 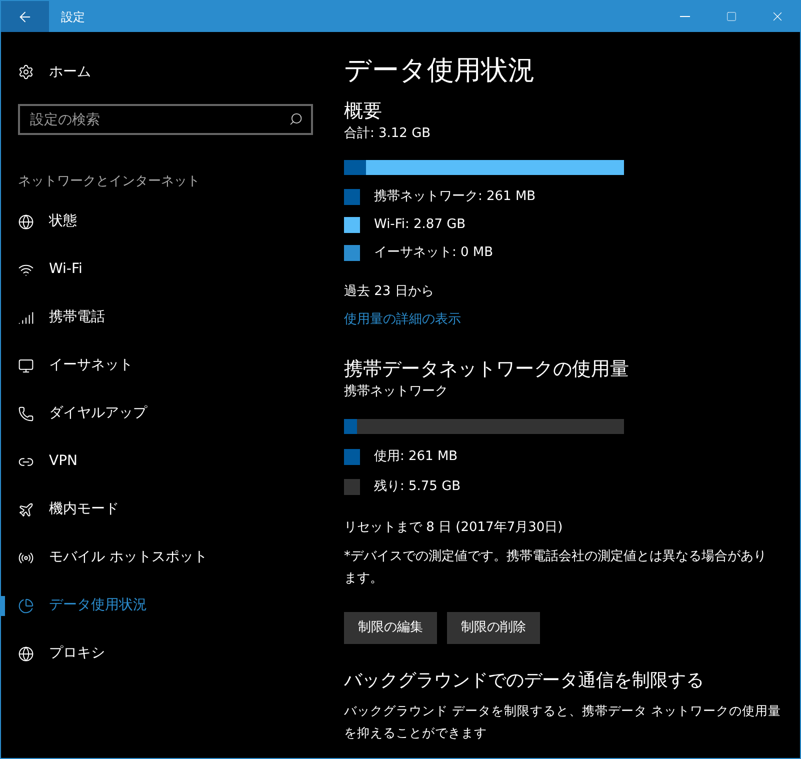 I want to click on nav-item: モバイル ホットスポット, so click(x=165, y=558).